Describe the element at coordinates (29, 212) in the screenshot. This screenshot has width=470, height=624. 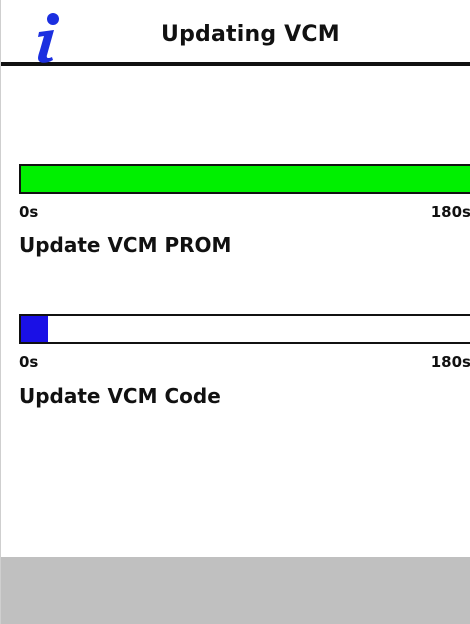
I see `prom-range-start-label: 0s` at that location.